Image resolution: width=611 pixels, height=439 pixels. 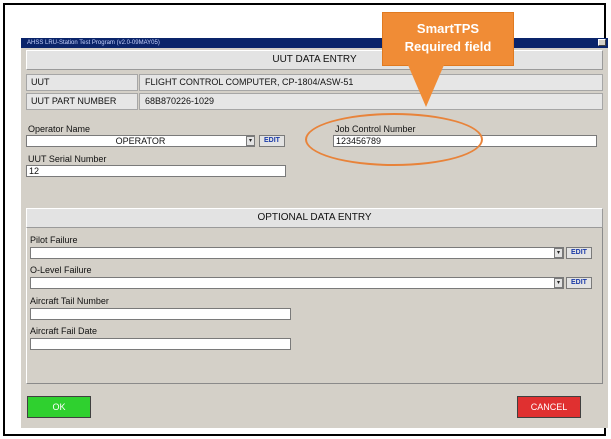 What do you see at coordinates (558, 283) in the screenshot?
I see `o-level-failure-dropdown-icon: ▾` at bounding box center [558, 283].